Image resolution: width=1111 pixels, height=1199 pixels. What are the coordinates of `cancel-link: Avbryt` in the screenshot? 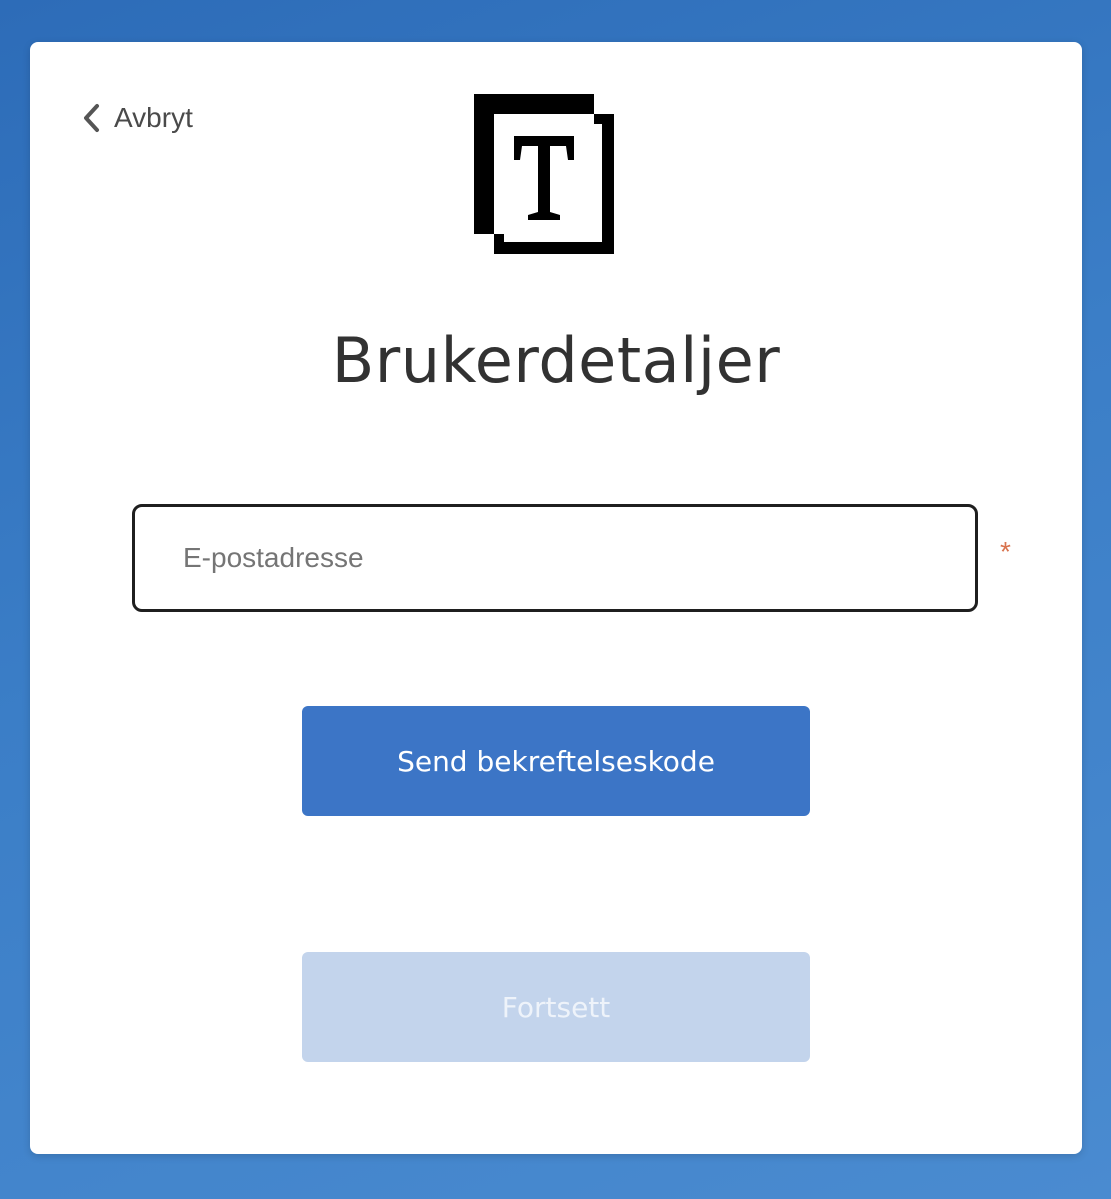 It's located at (137, 118).